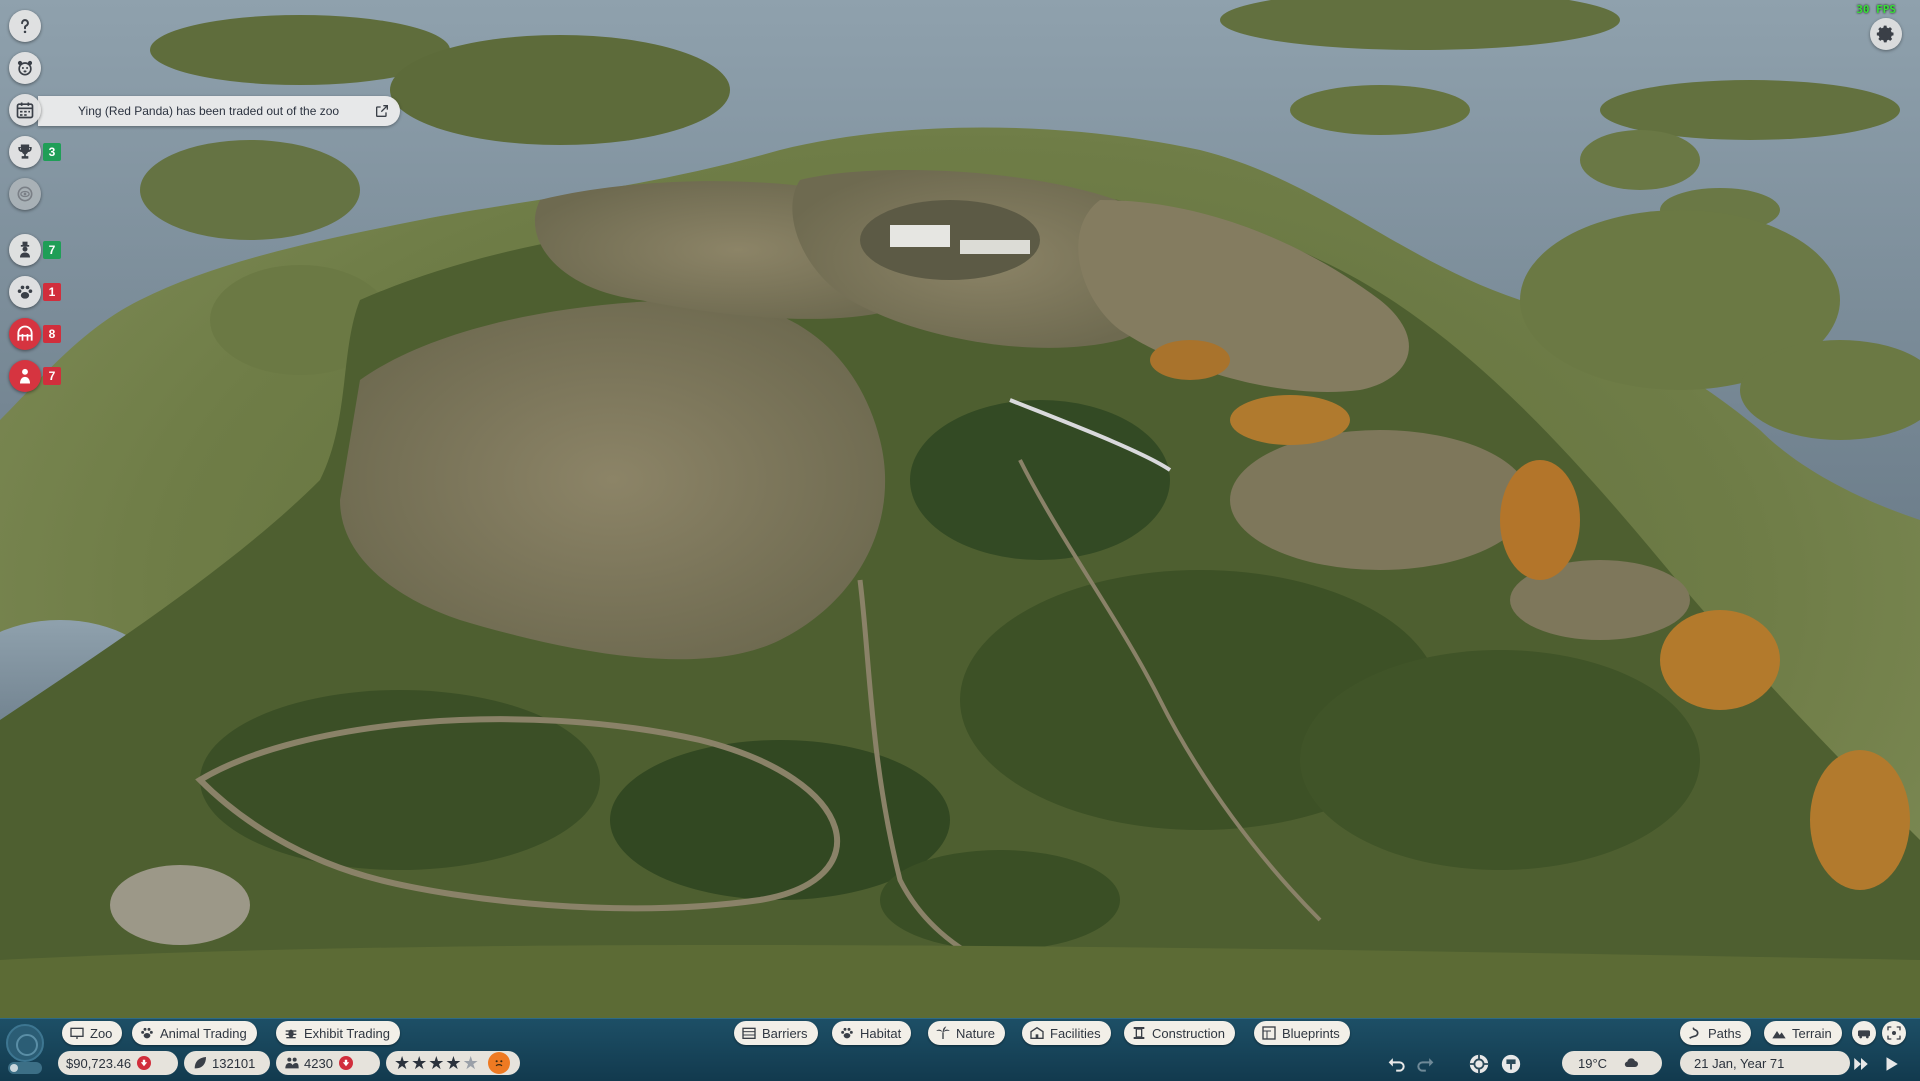 The height and width of the screenshot is (1081, 1920). What do you see at coordinates (382, 111) in the screenshot?
I see `external-link-icon` at bounding box center [382, 111].